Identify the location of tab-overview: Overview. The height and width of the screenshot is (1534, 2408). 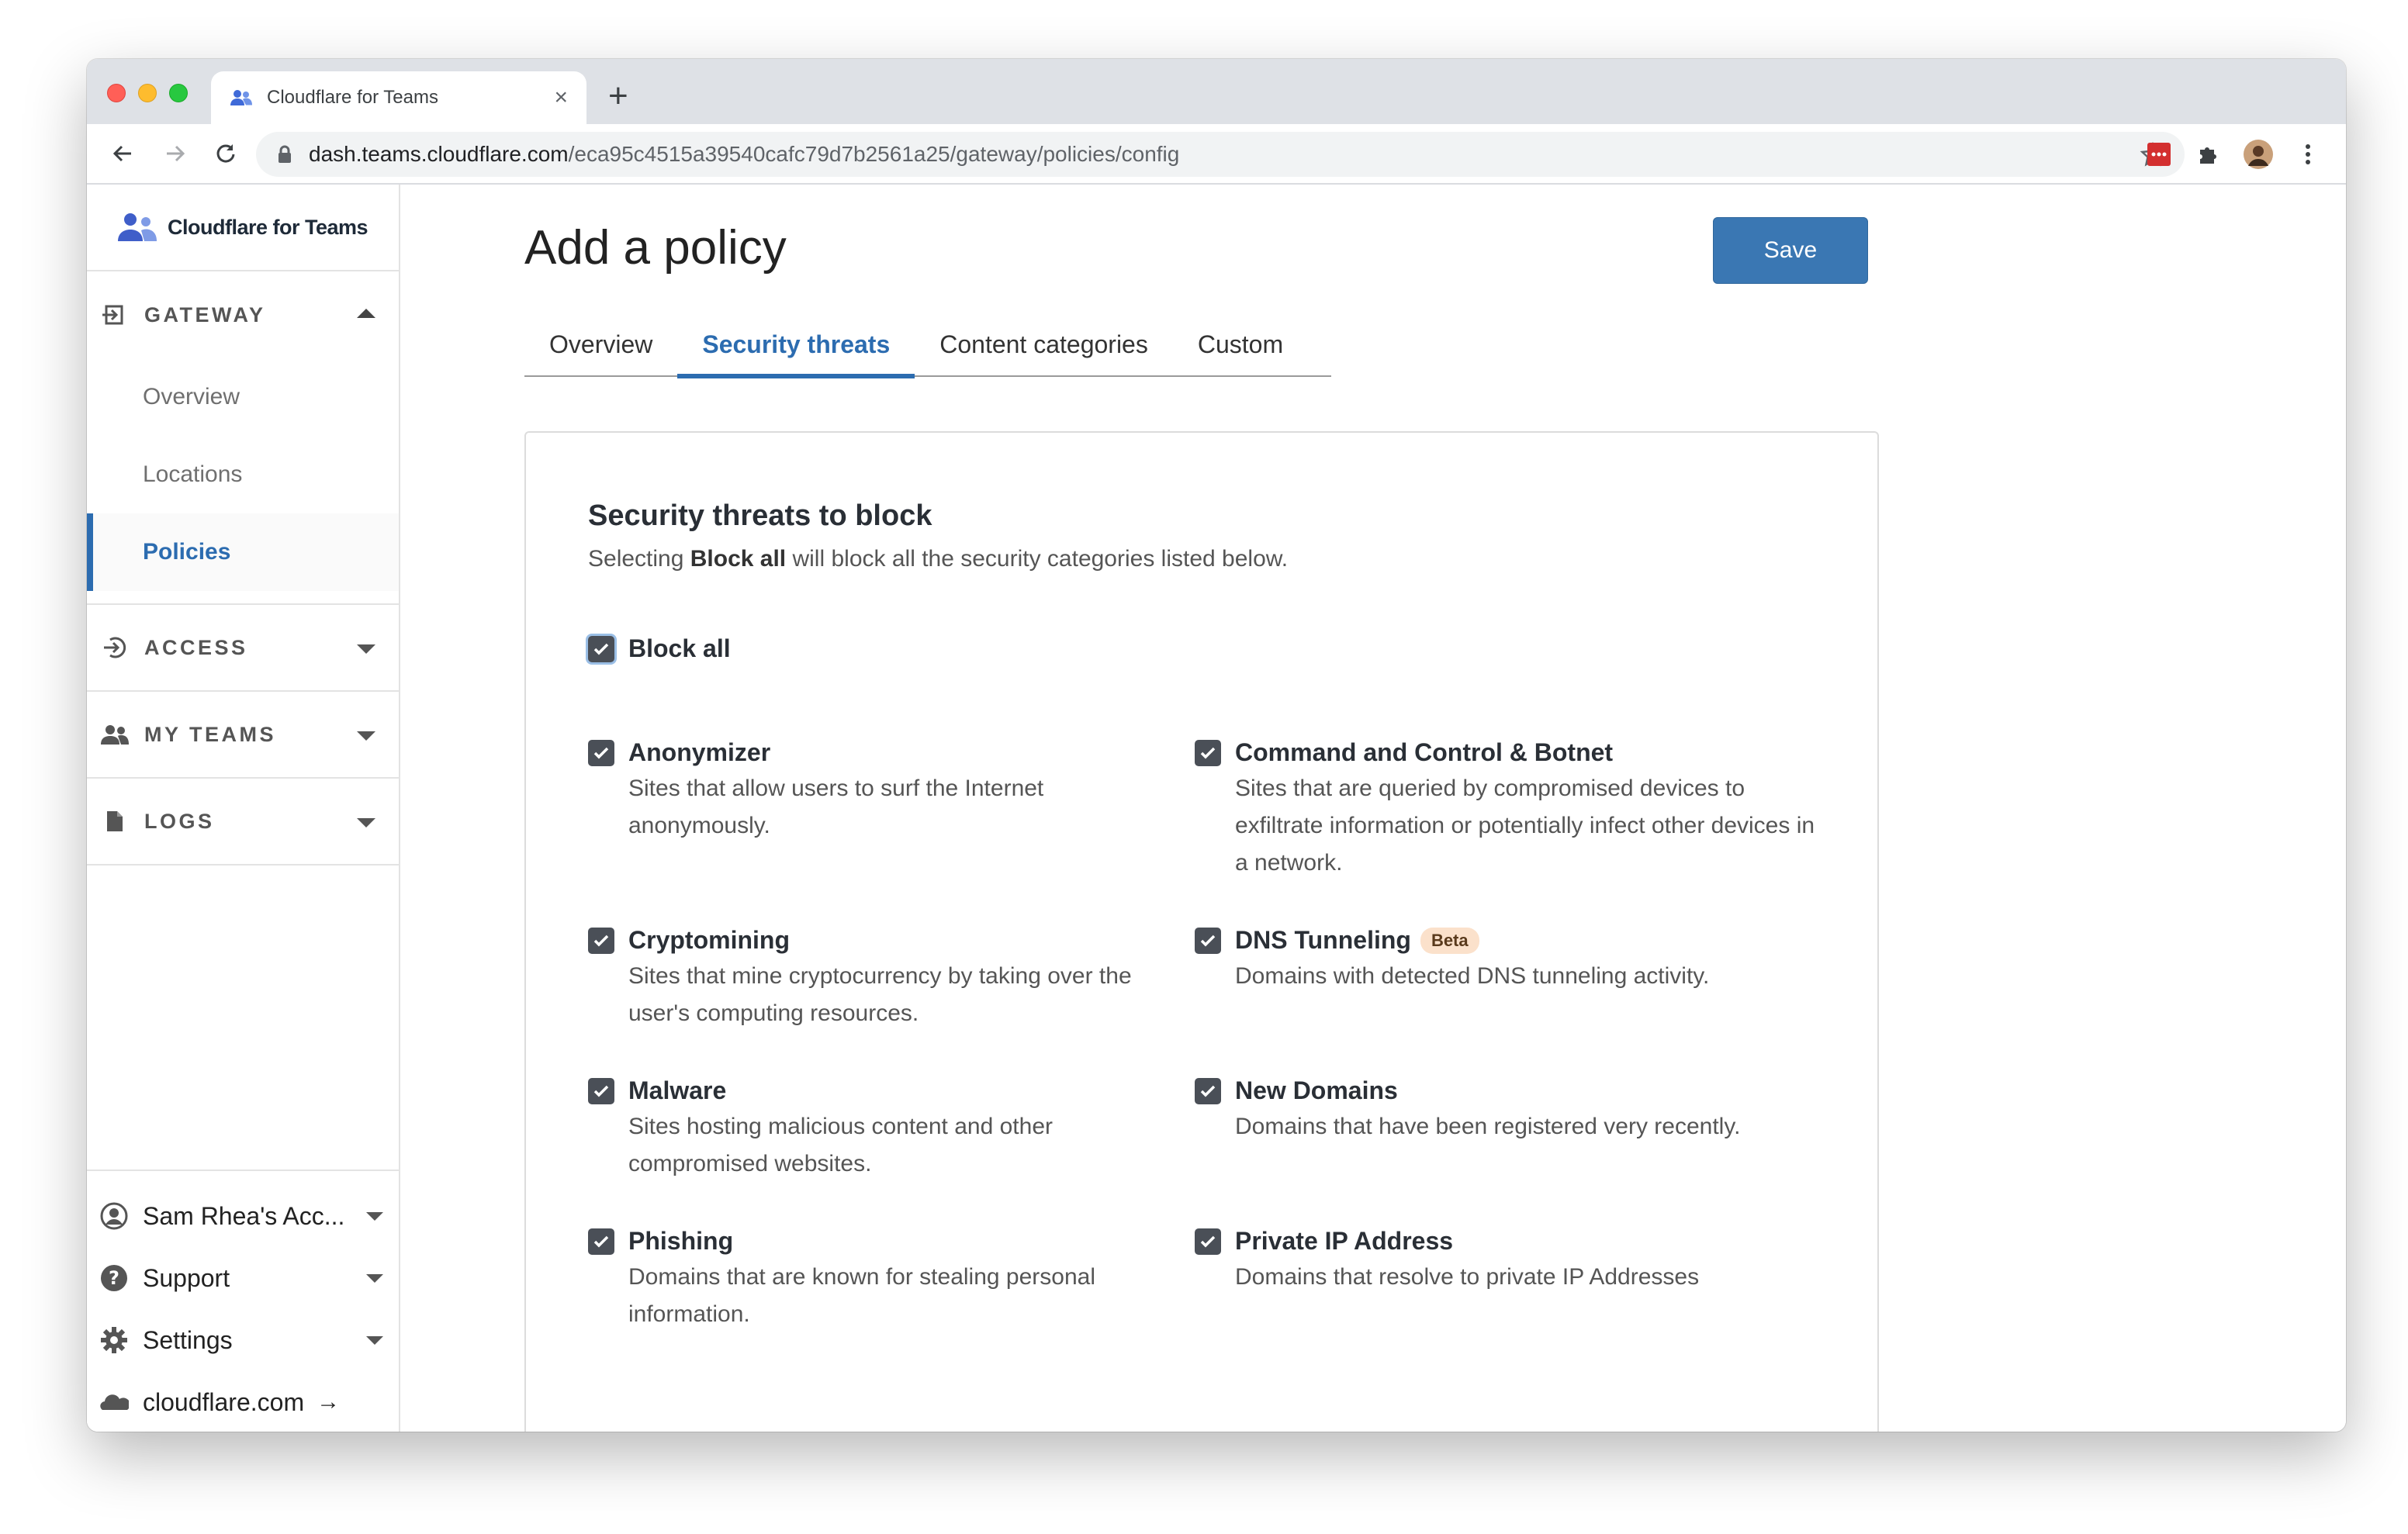
(600, 344).